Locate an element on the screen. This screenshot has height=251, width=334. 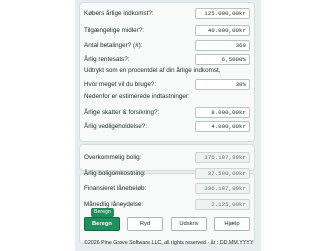
percent-label: Hvor meget vil du bruge?: is located at coordinates (120, 84).